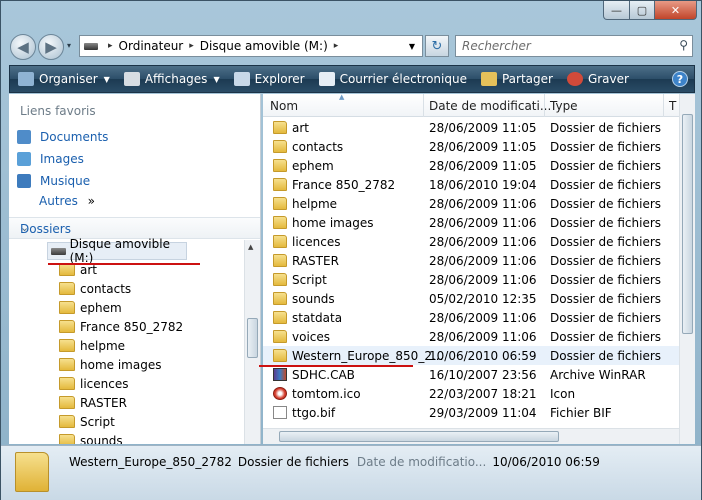 Image resolution: width=702 pixels, height=500 pixels. Describe the element at coordinates (280, 374) in the screenshot. I see `archive-icon` at that location.